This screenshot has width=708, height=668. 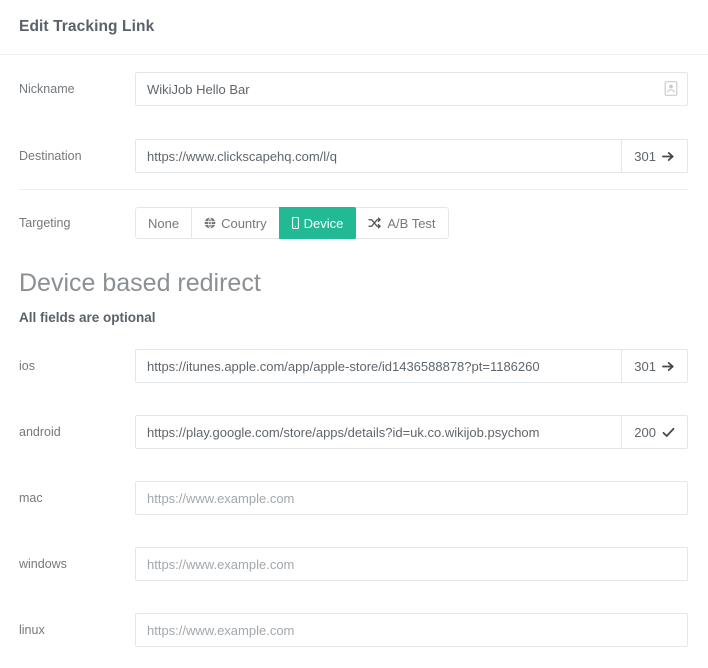 I want to click on targeting-button-group: None Country Device A/B Test, so click(x=292, y=223).